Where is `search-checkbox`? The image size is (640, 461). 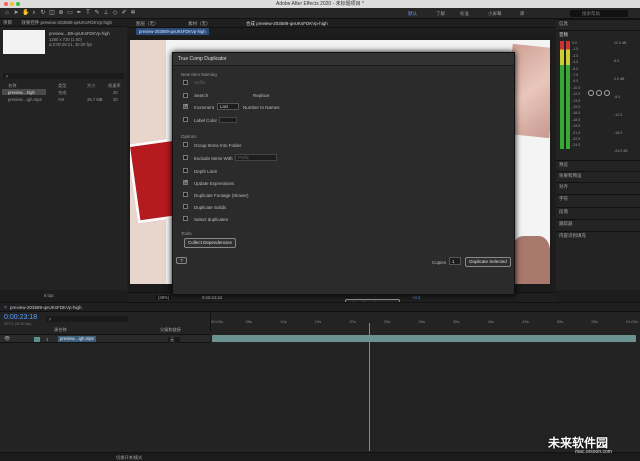
search-checkbox is located at coordinates (185, 95).